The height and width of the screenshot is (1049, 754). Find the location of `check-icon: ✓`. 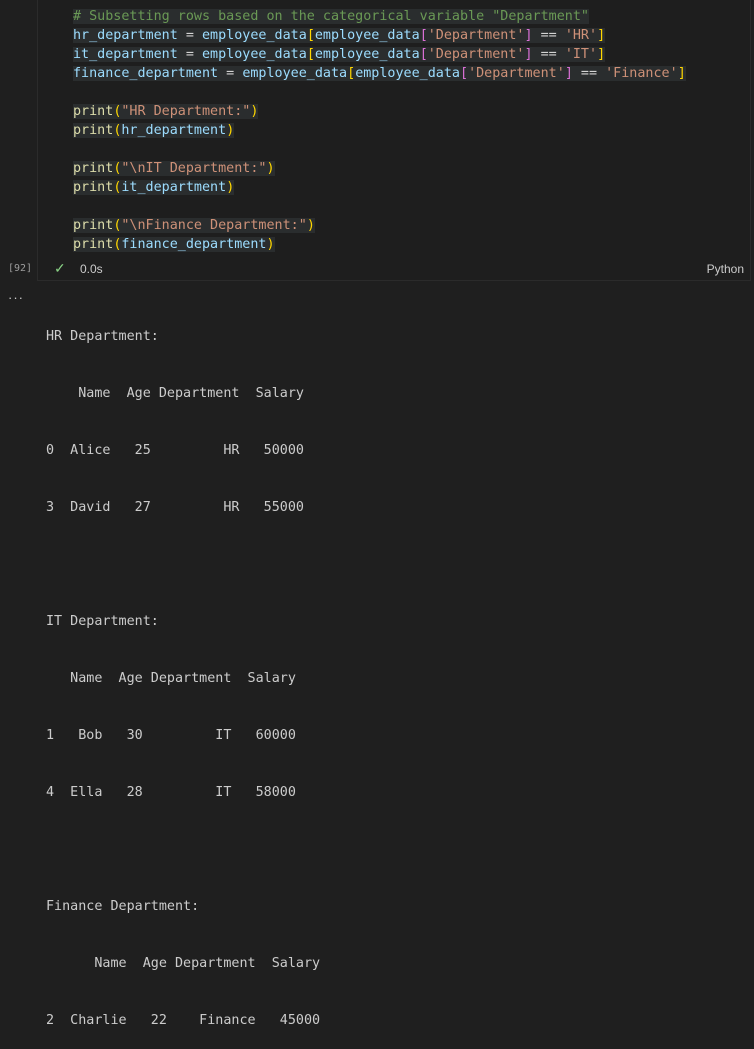

check-icon: ✓ is located at coordinates (60, 268).